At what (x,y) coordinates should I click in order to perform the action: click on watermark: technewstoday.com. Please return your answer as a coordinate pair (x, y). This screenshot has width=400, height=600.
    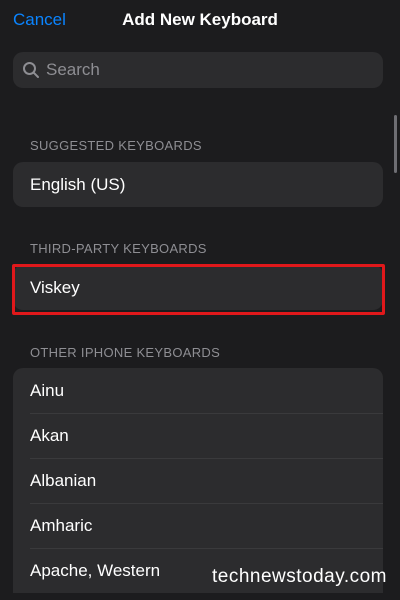
    Looking at the image, I should click on (299, 576).